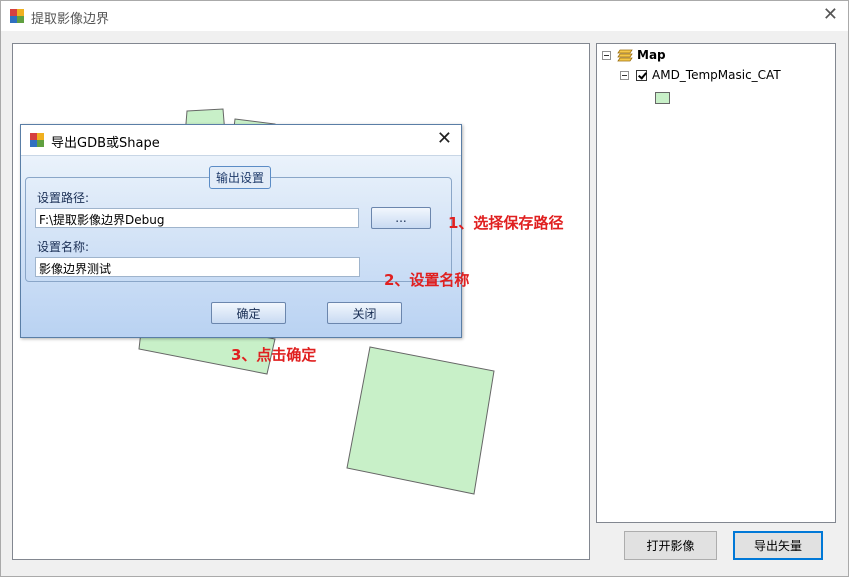 This screenshot has height=577, width=849. What do you see at coordinates (670, 545) in the screenshot?
I see `open-image-button: 打开影像` at bounding box center [670, 545].